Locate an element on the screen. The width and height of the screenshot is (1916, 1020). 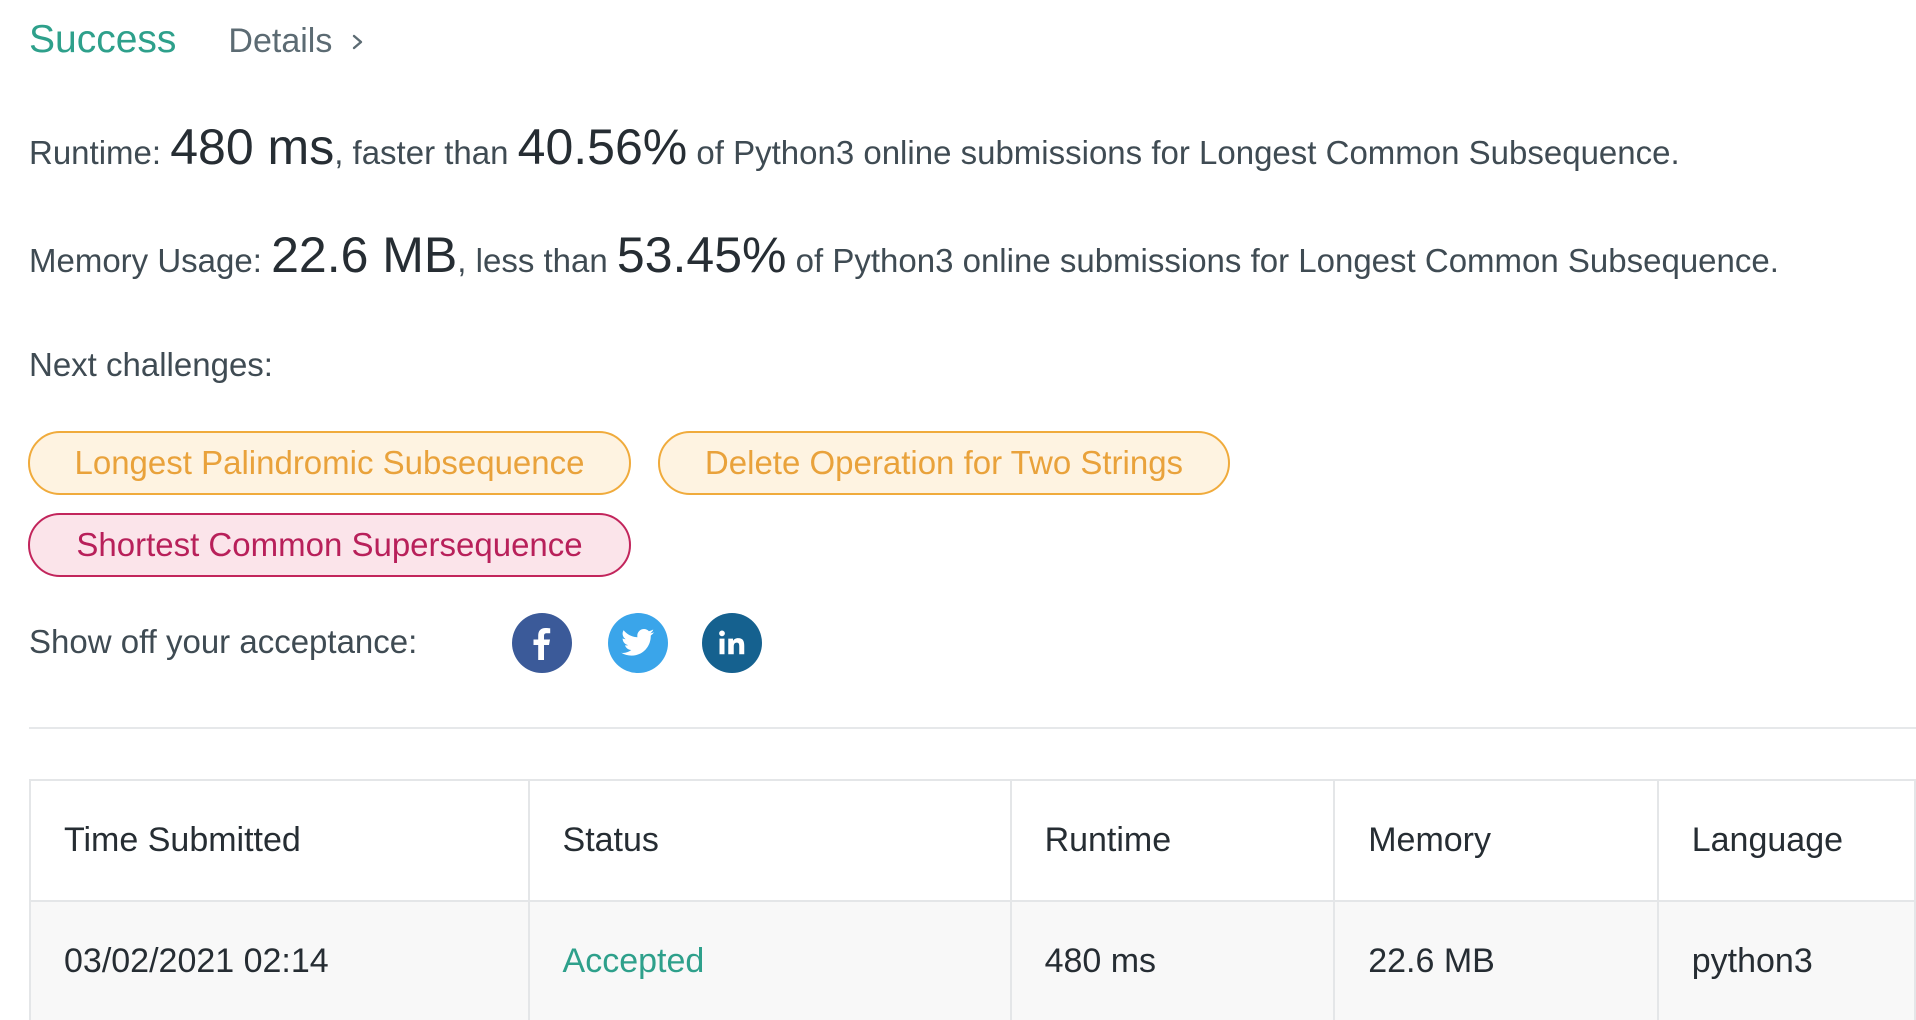
runtime-percent: 40.56% is located at coordinates (602, 147).